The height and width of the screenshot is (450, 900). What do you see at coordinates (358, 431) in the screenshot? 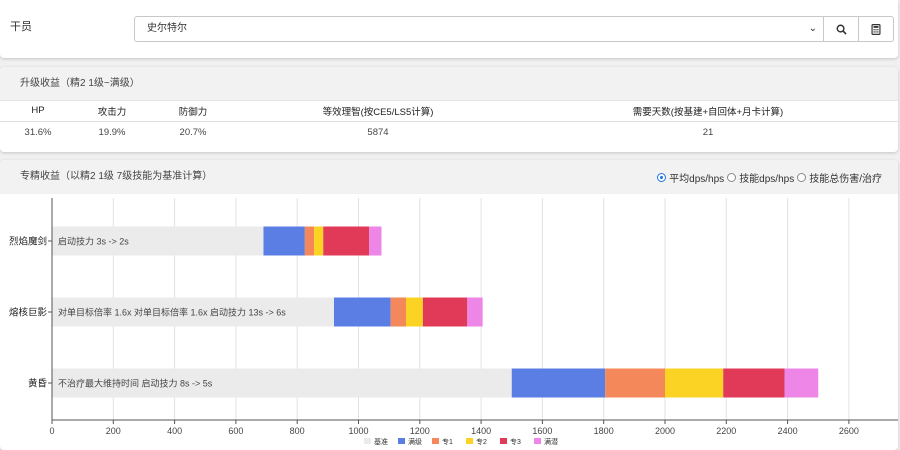
I see `x-tick-label: 1000` at bounding box center [358, 431].